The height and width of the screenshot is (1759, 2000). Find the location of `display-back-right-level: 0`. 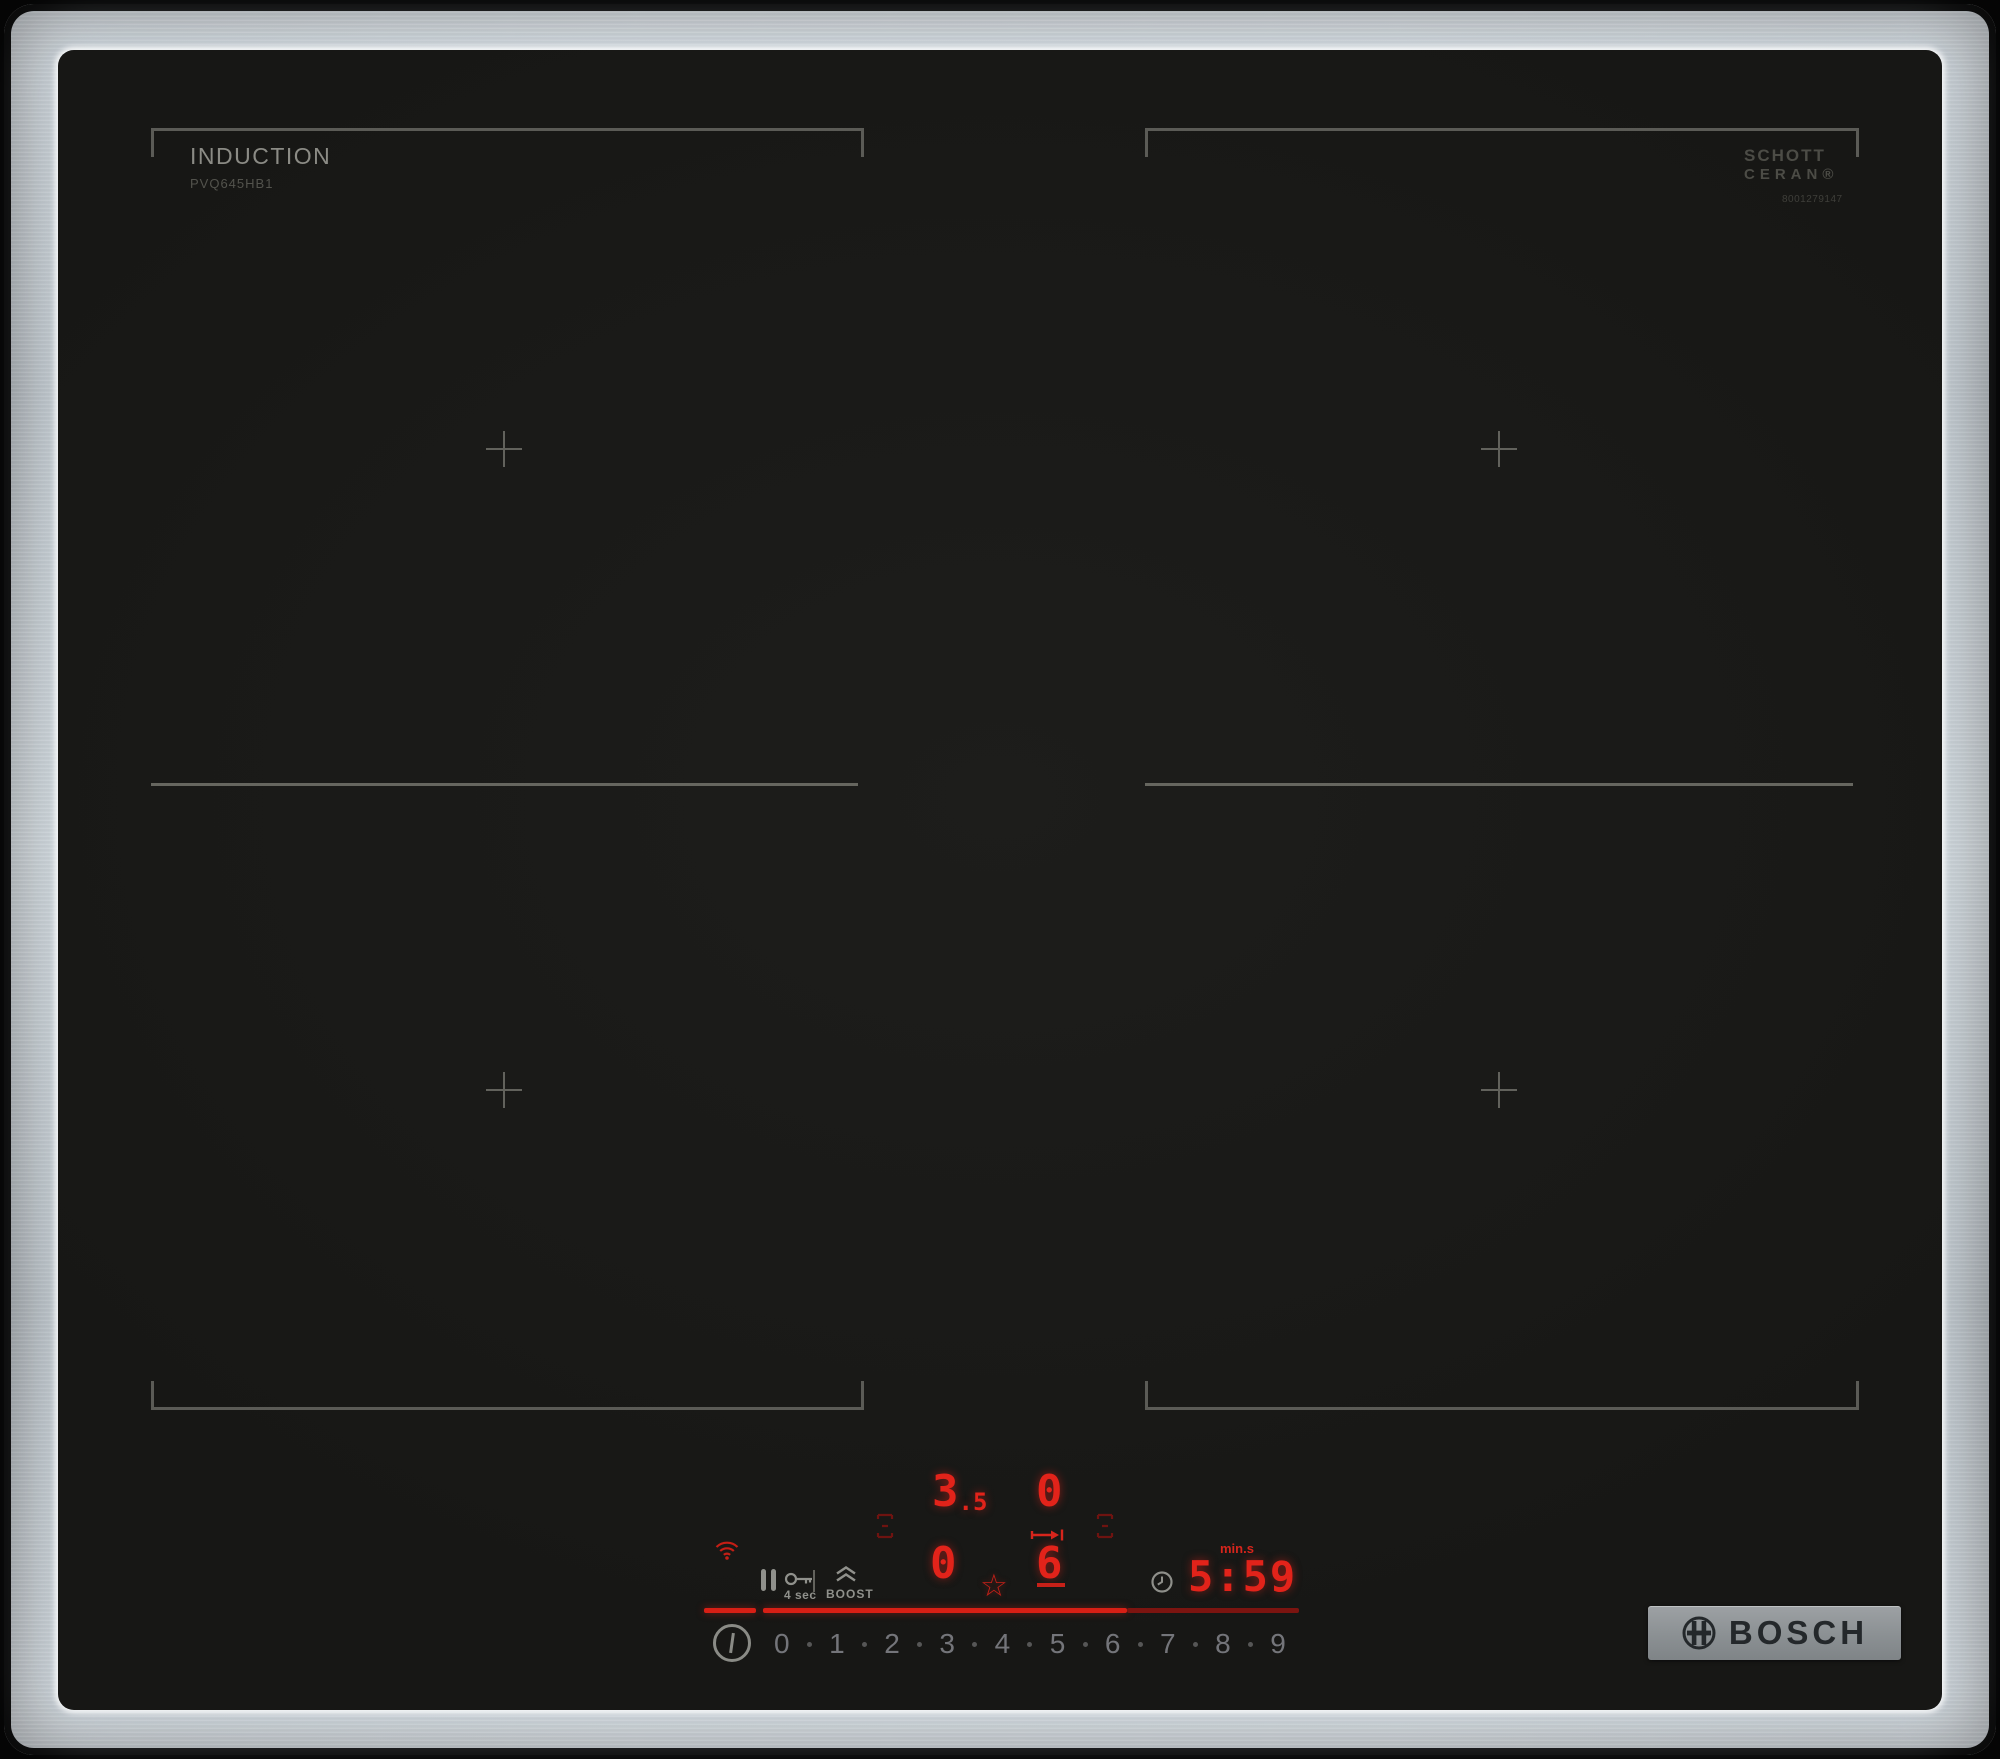

display-back-right-level: 0 is located at coordinates (1049, 1492).